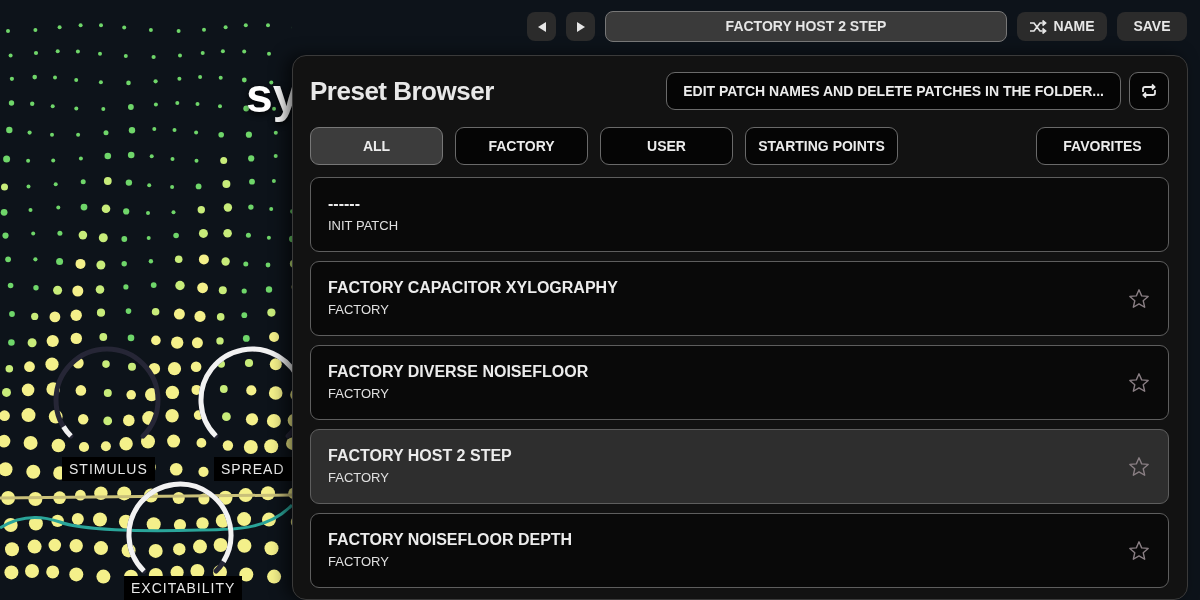  What do you see at coordinates (450, 540) in the screenshot?
I see `preset-name: FACTORY NOISEFLOOR DEPTH` at bounding box center [450, 540].